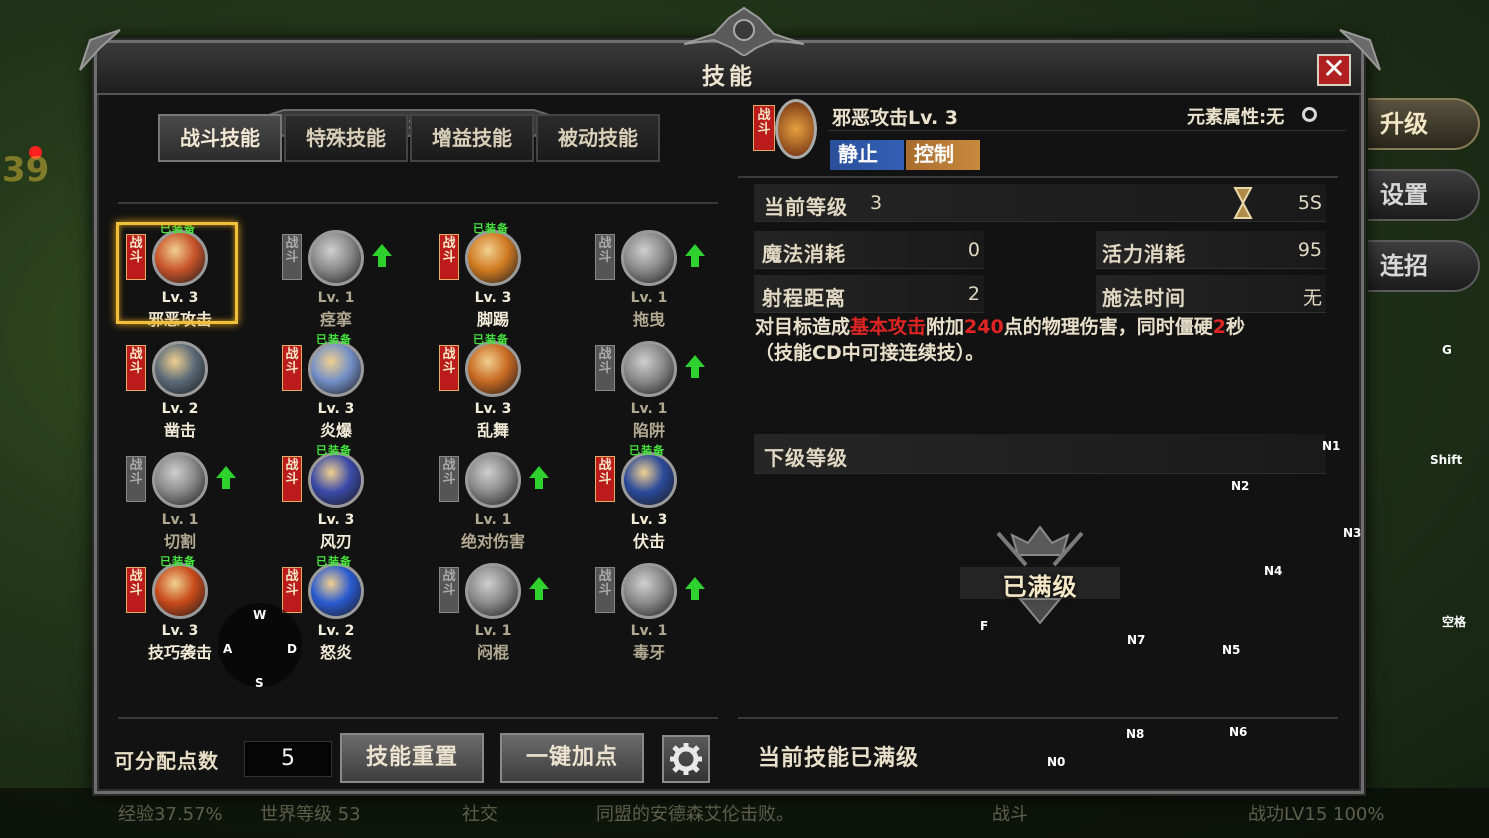 This screenshot has width=1489, height=838. I want to click on key-hint-w: W, so click(260, 615).